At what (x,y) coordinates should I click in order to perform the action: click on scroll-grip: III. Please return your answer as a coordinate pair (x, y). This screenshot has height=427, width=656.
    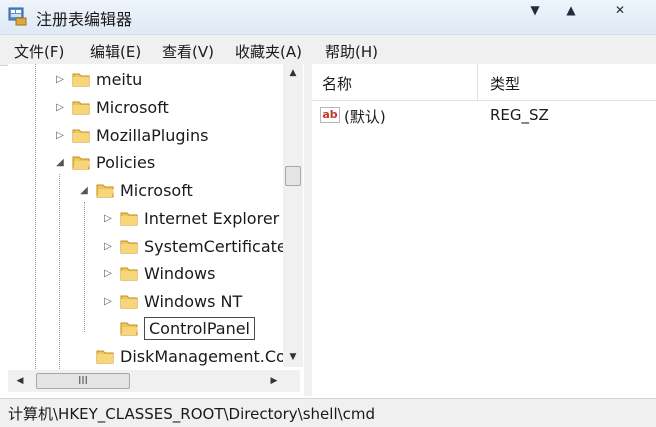
    Looking at the image, I should click on (83, 380).